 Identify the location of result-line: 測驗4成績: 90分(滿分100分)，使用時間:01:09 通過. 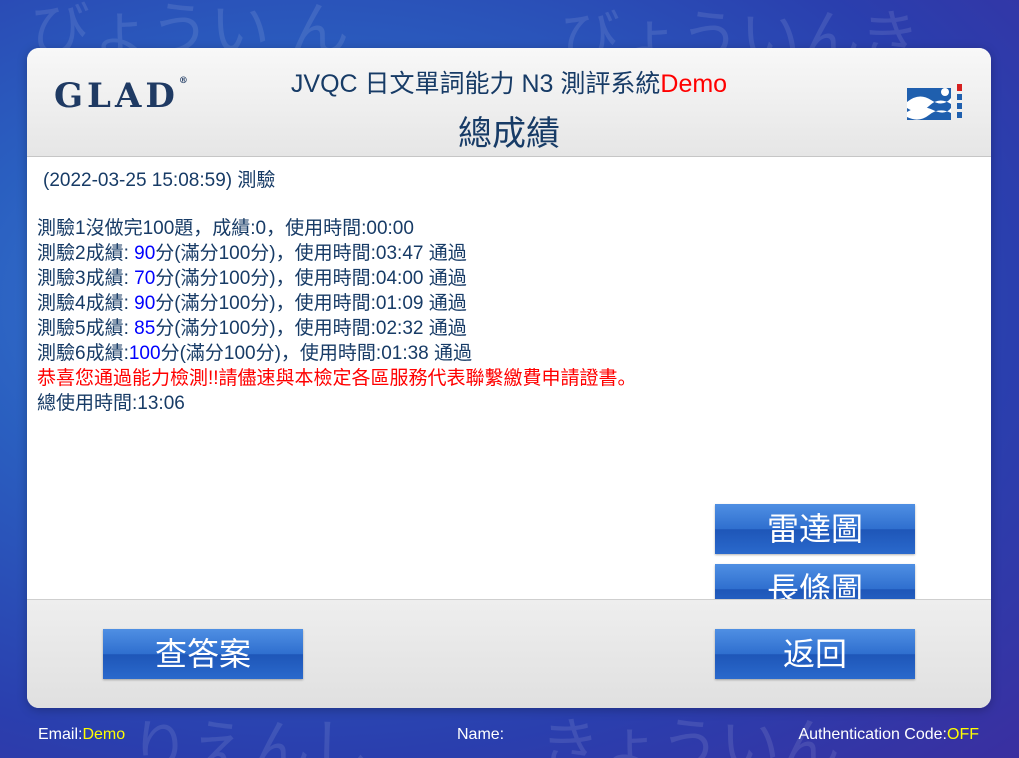
(252, 303).